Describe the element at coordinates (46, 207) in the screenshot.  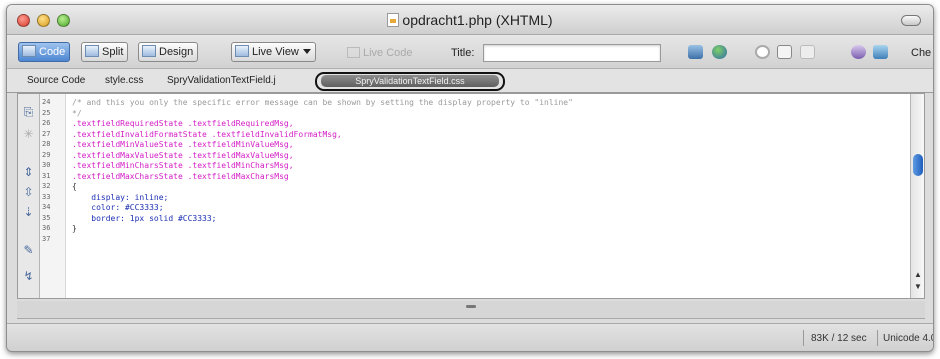
I see `line-number: 34` at that location.